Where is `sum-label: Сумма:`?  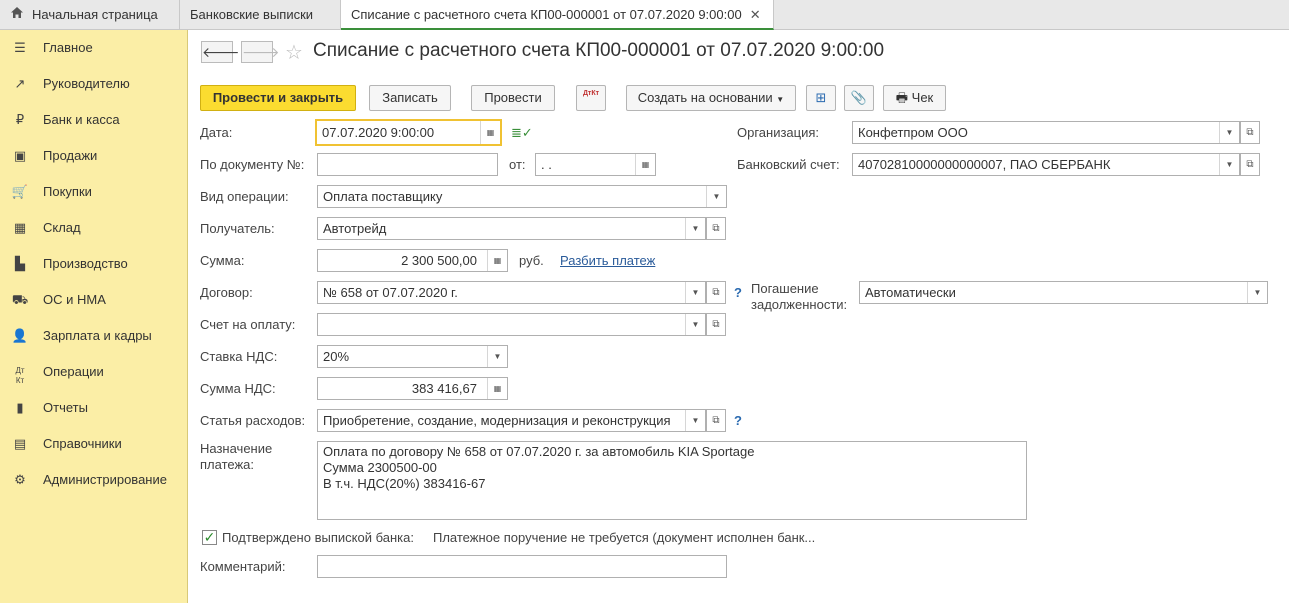 sum-label: Сумма: is located at coordinates (222, 260).